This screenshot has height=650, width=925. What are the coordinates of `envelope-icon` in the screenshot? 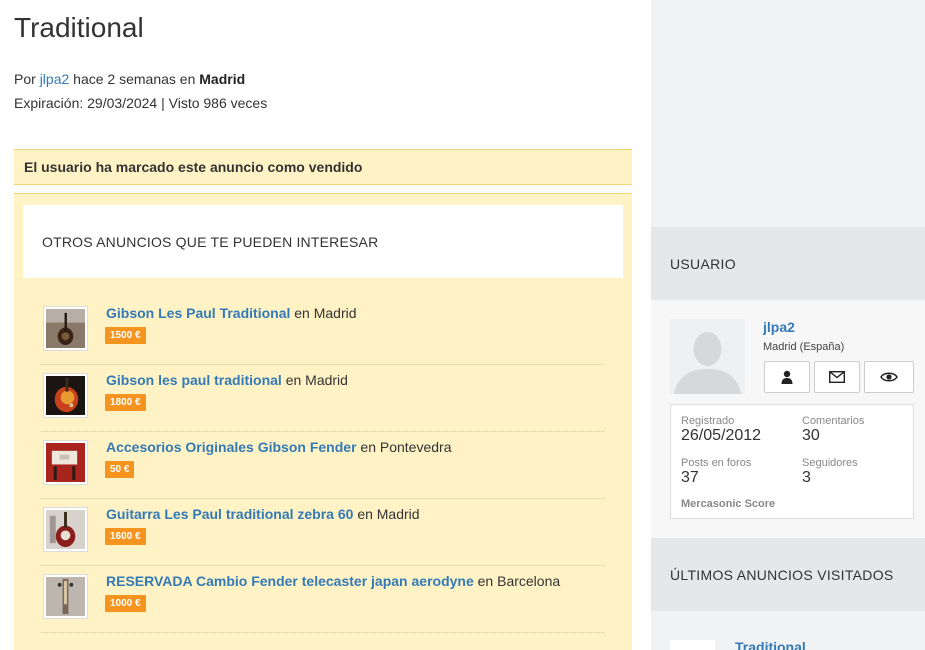 It's located at (837, 377).